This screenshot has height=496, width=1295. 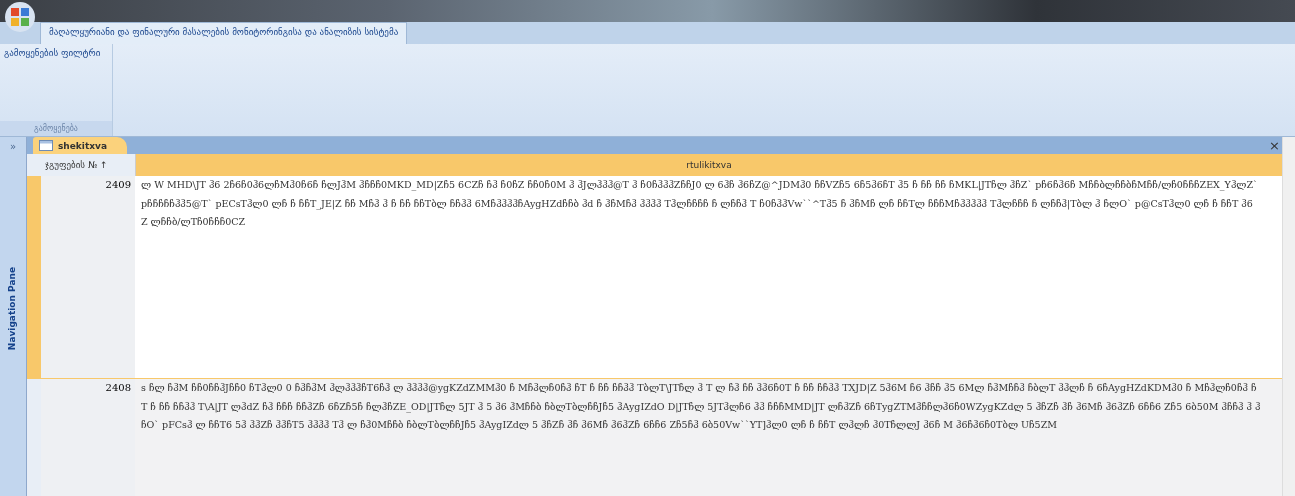 What do you see at coordinates (709, 165) in the screenshot?
I see `column-header: rtulikitxva` at bounding box center [709, 165].